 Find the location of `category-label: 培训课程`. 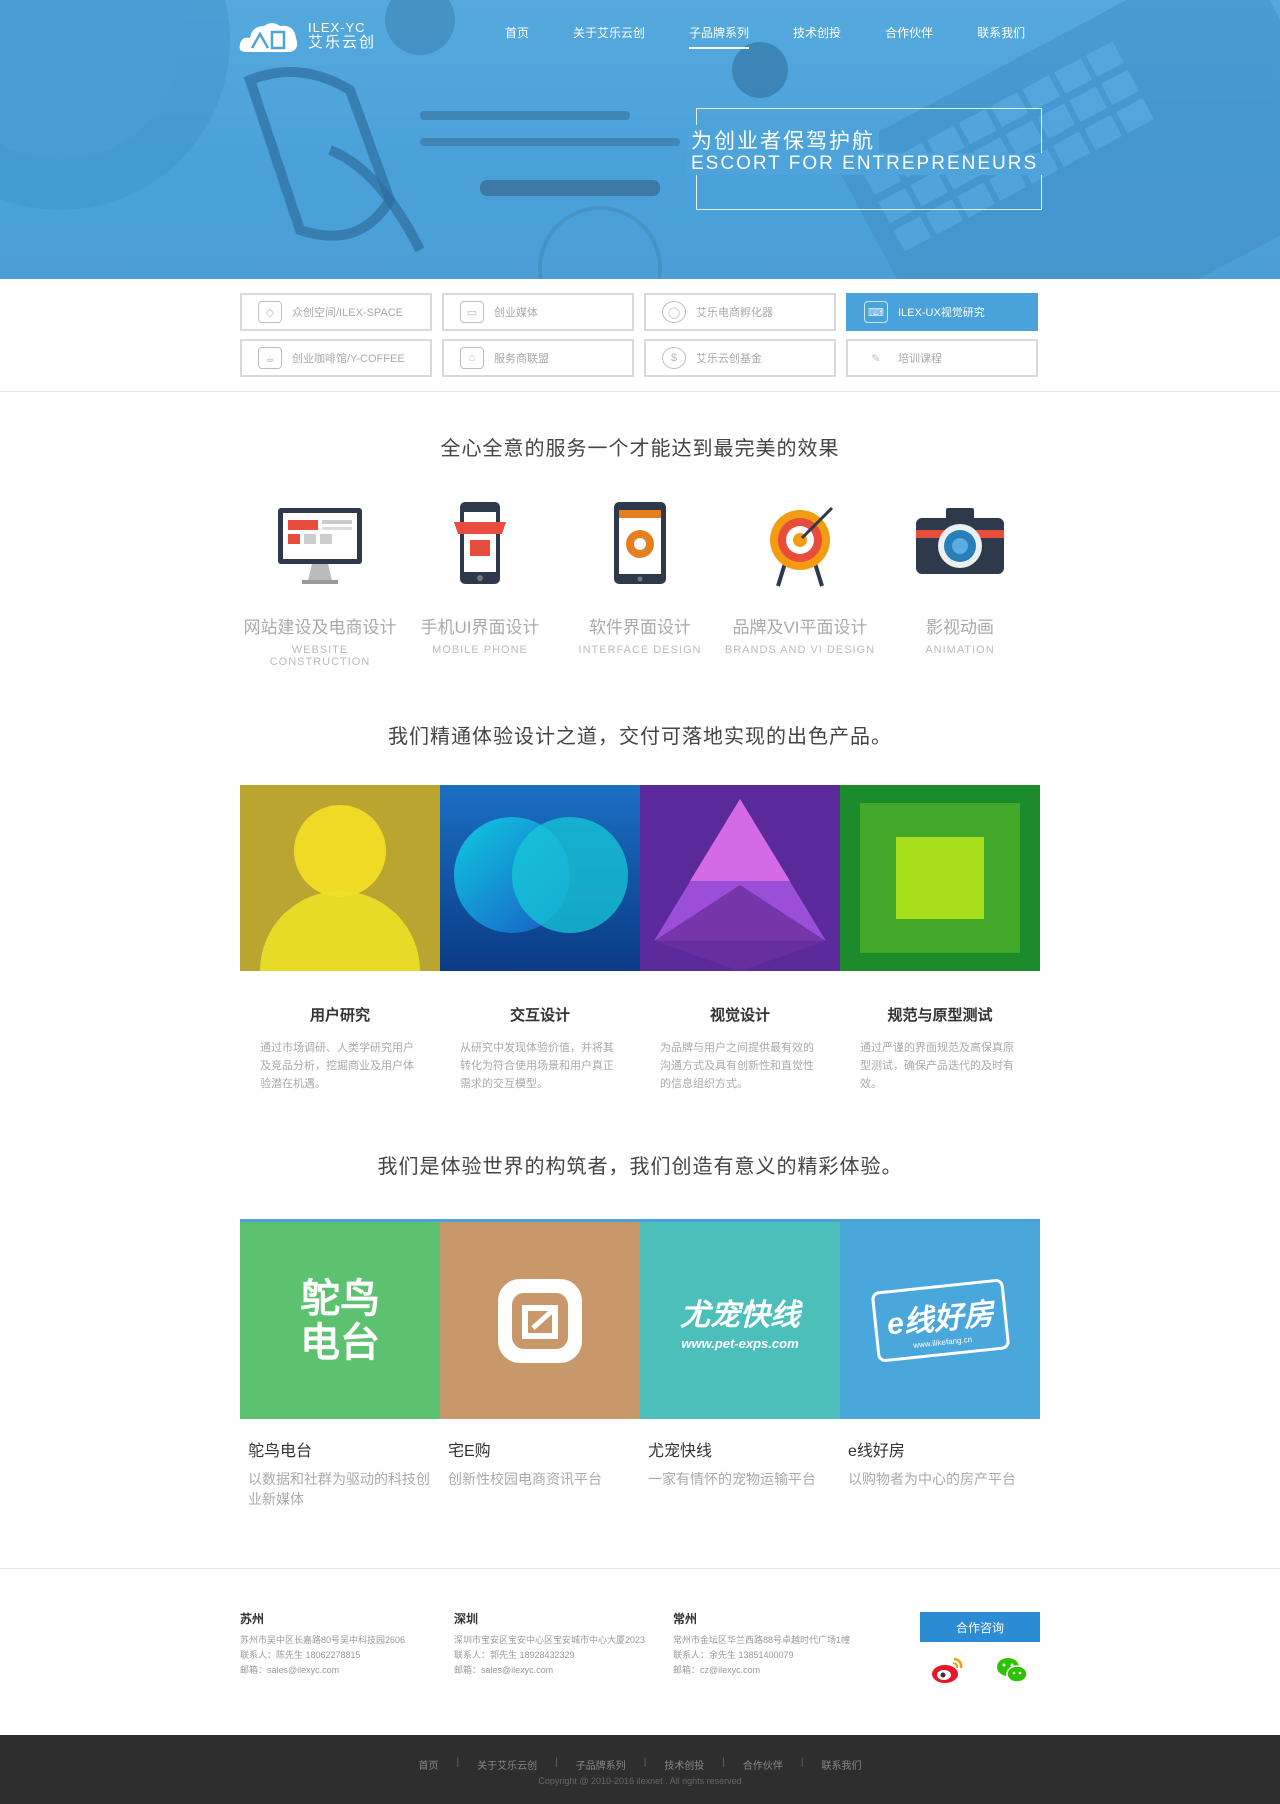

category-label: 培训课程 is located at coordinates (920, 359).